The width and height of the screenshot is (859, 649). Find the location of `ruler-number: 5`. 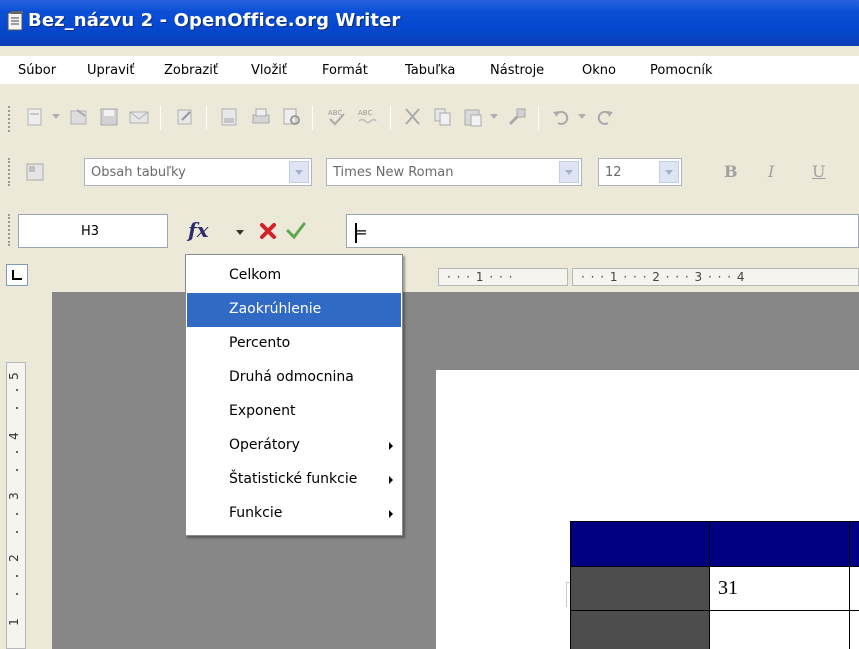

ruler-number: 5 is located at coordinates (13, 376).